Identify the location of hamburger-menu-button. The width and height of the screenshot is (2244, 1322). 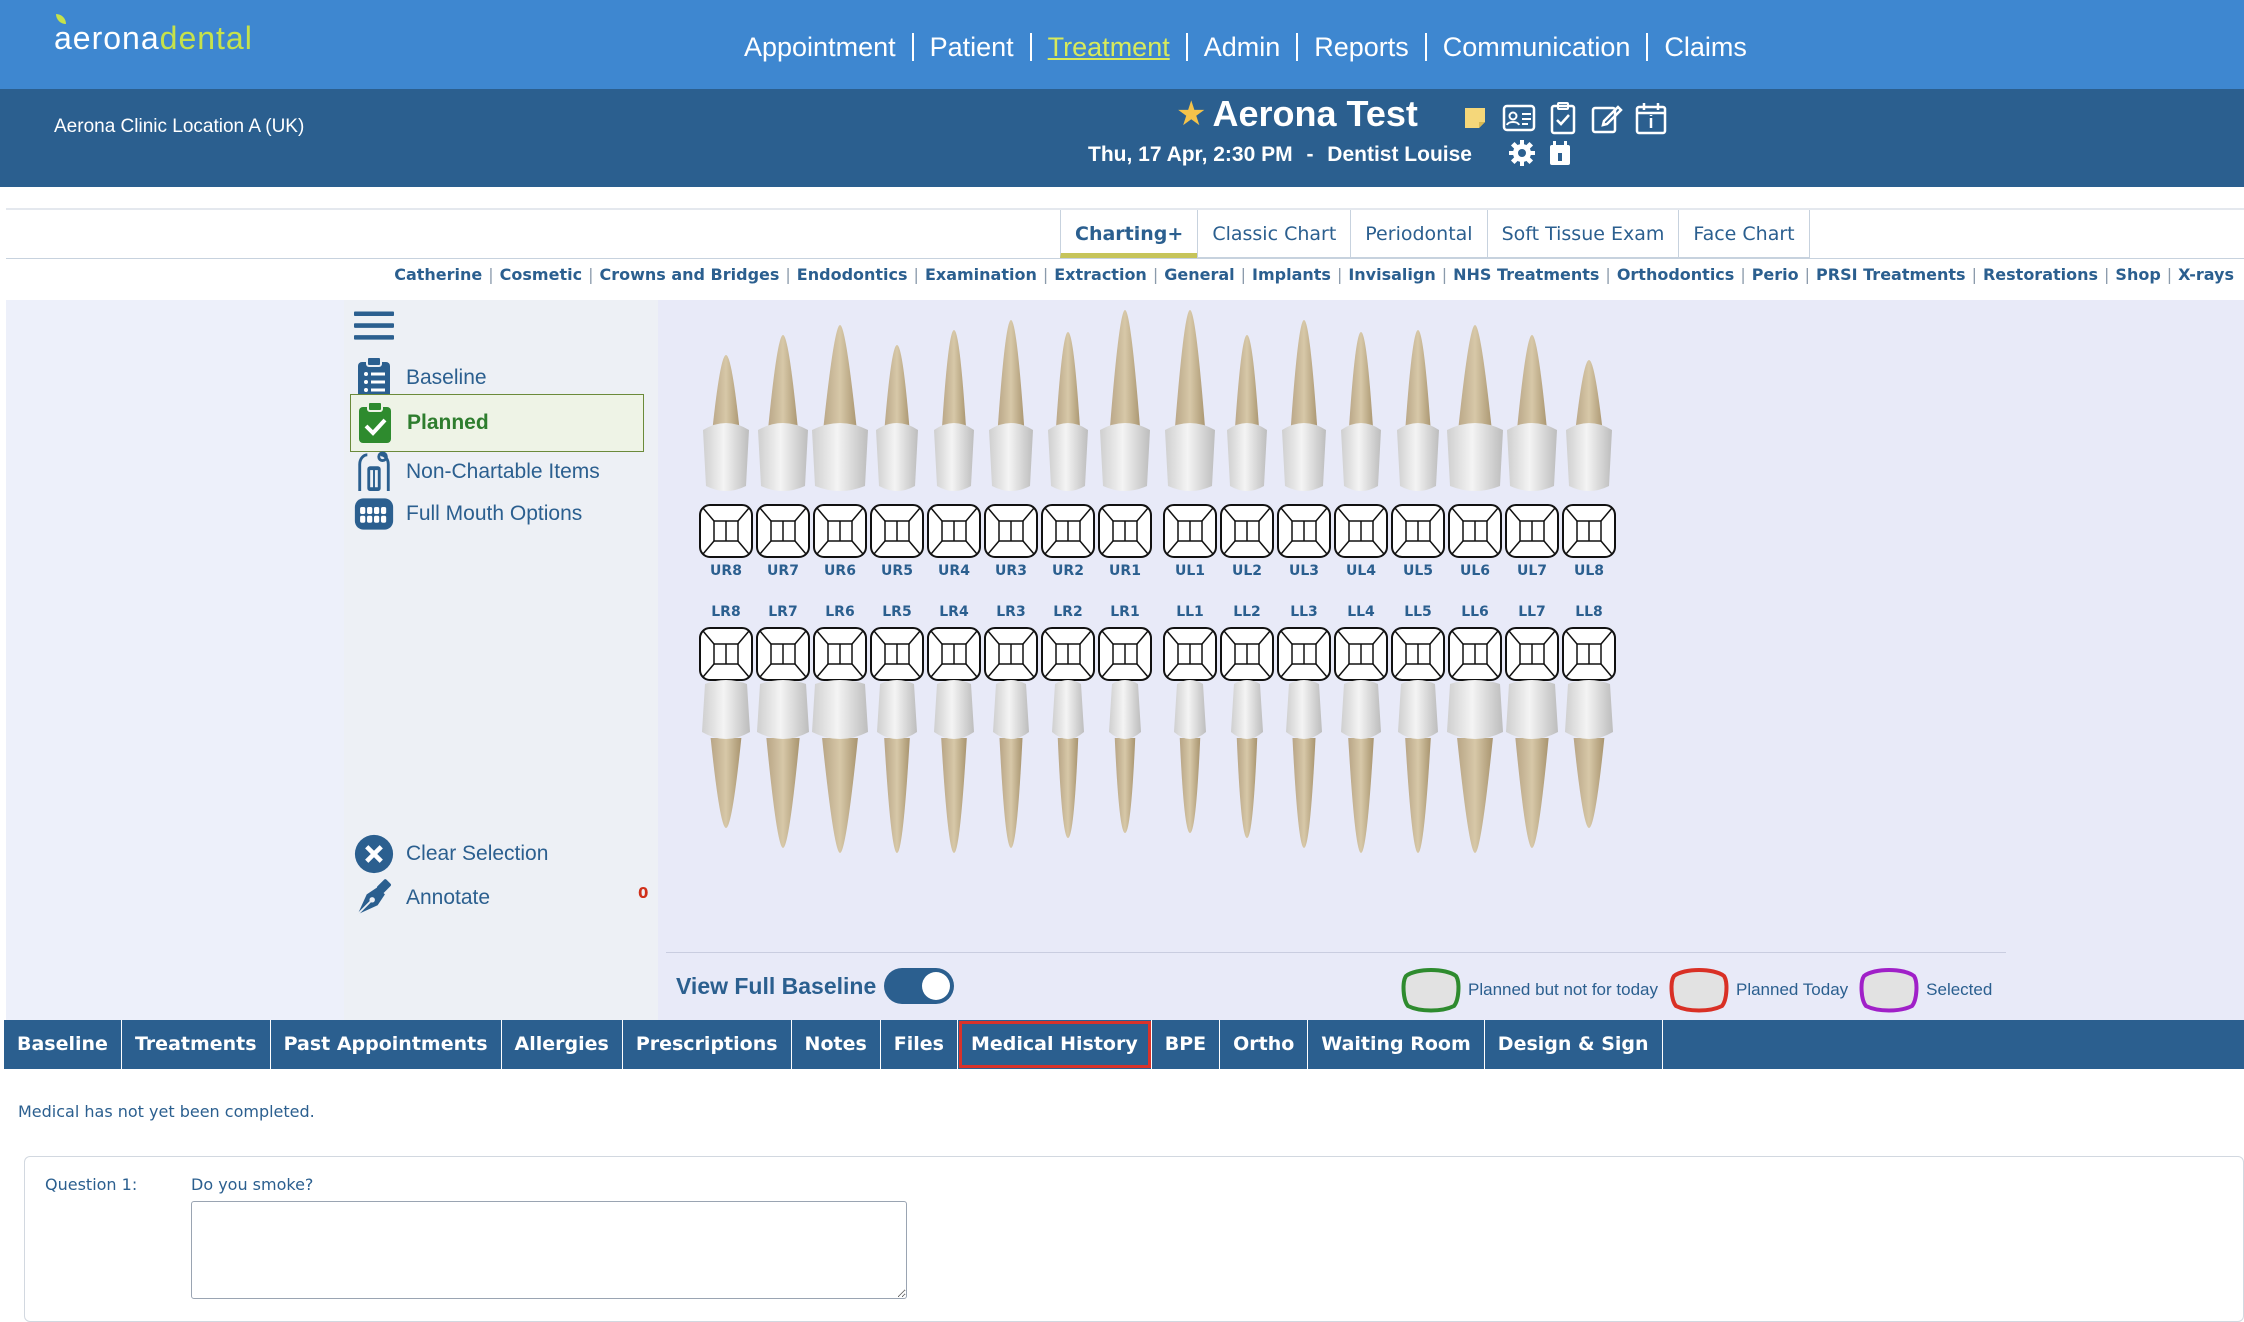
(380, 326).